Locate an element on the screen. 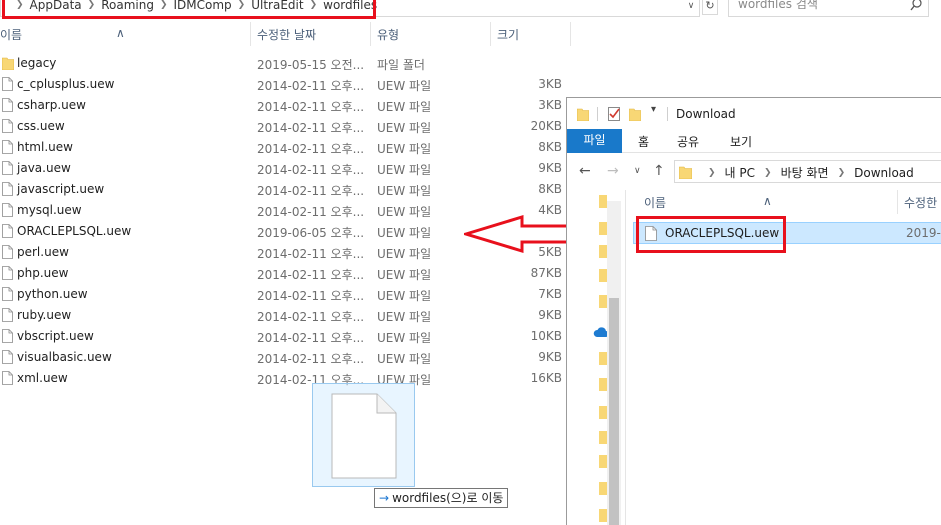 This screenshot has height=525, width=941. list-item: csharp.uew 2014-02-11 오후... UEW 파일 3KB is located at coordinates (285, 105).